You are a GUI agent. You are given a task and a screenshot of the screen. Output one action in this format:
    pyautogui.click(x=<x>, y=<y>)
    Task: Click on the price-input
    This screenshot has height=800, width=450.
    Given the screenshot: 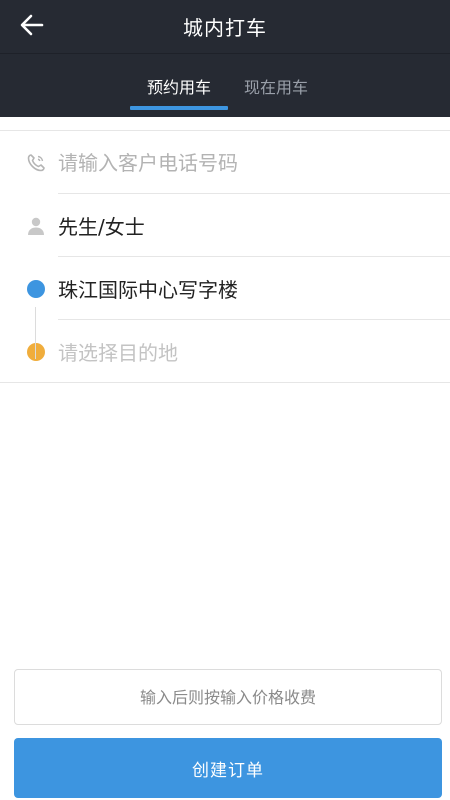 What is the action you would take?
    pyautogui.click(x=228, y=697)
    